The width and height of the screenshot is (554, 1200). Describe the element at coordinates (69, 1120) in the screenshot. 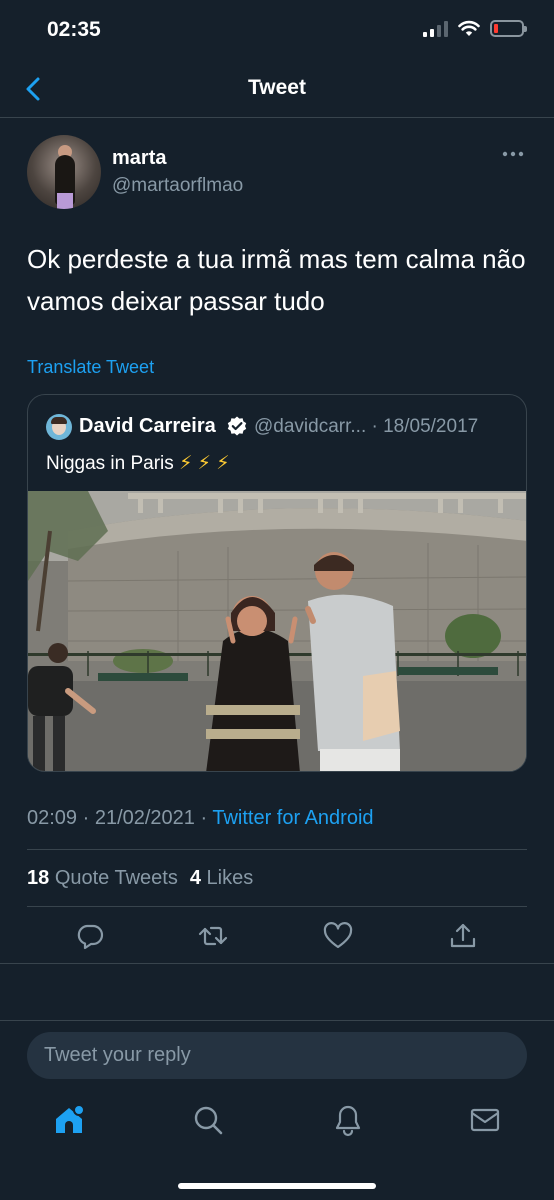

I see `home-icon` at that location.